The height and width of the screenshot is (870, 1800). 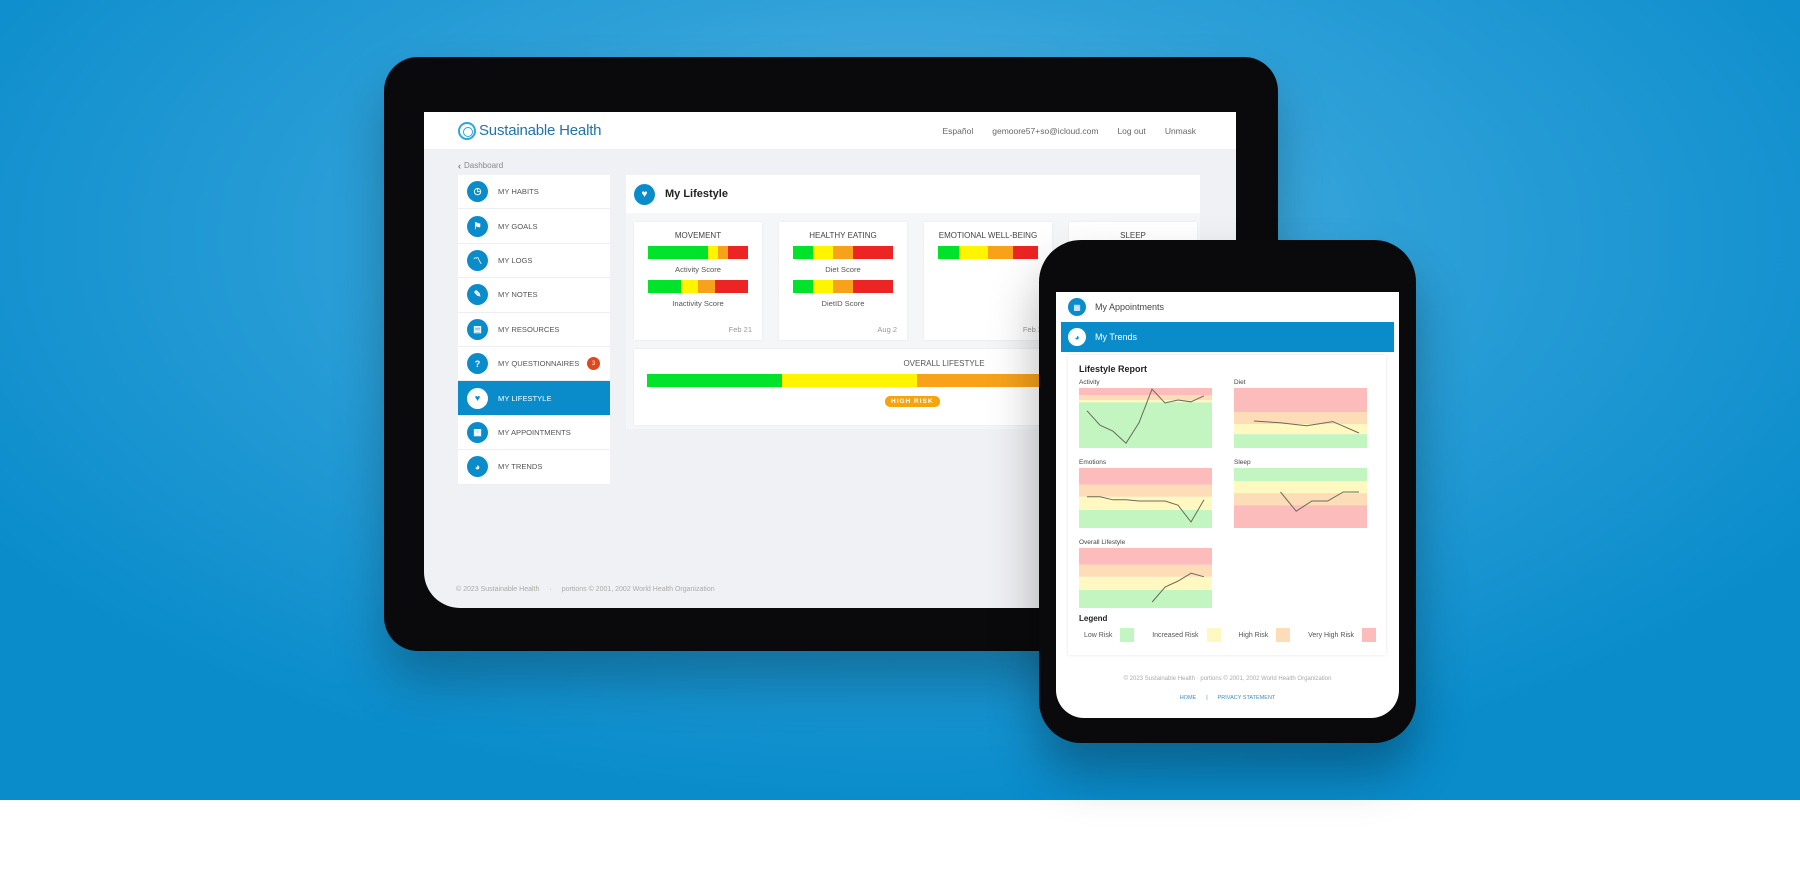 What do you see at coordinates (1247, 698) in the screenshot?
I see `privacy-link: PRIVACY STATEMENT` at bounding box center [1247, 698].